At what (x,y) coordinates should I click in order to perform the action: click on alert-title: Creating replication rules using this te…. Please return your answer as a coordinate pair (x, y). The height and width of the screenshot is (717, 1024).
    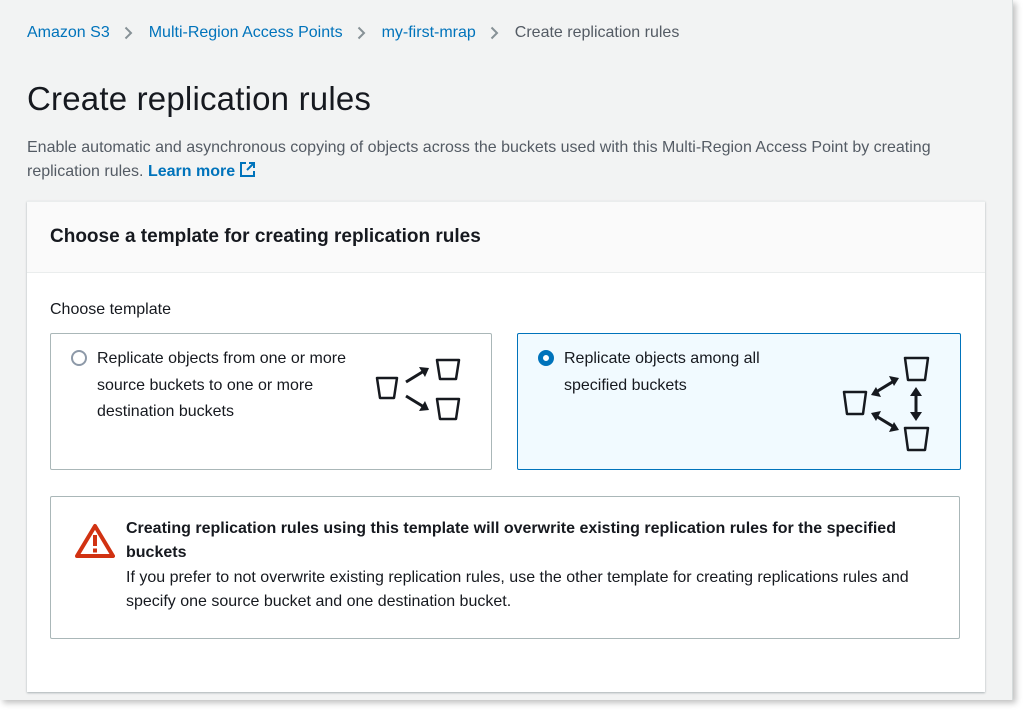
    Looking at the image, I should click on (511, 540).